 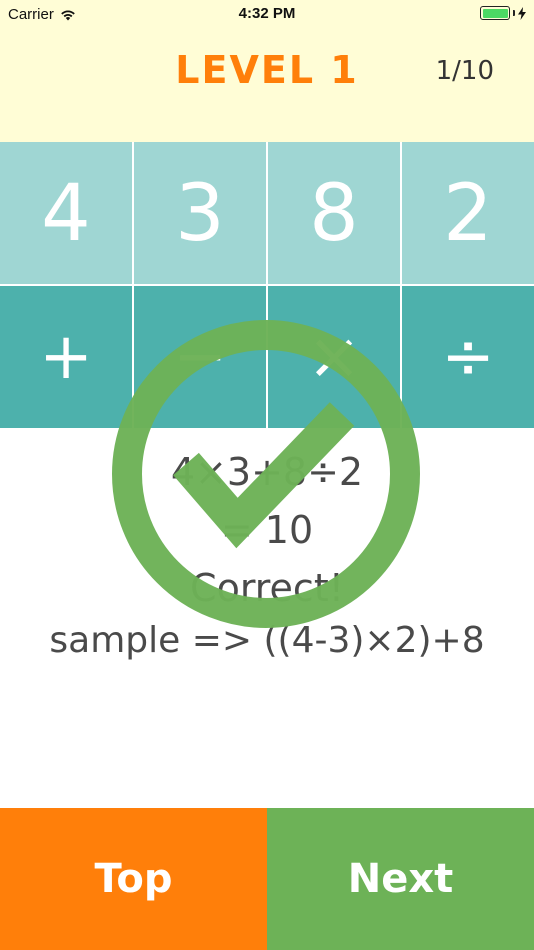 What do you see at coordinates (335, 213) in the screenshot?
I see `number-tile: 8` at bounding box center [335, 213].